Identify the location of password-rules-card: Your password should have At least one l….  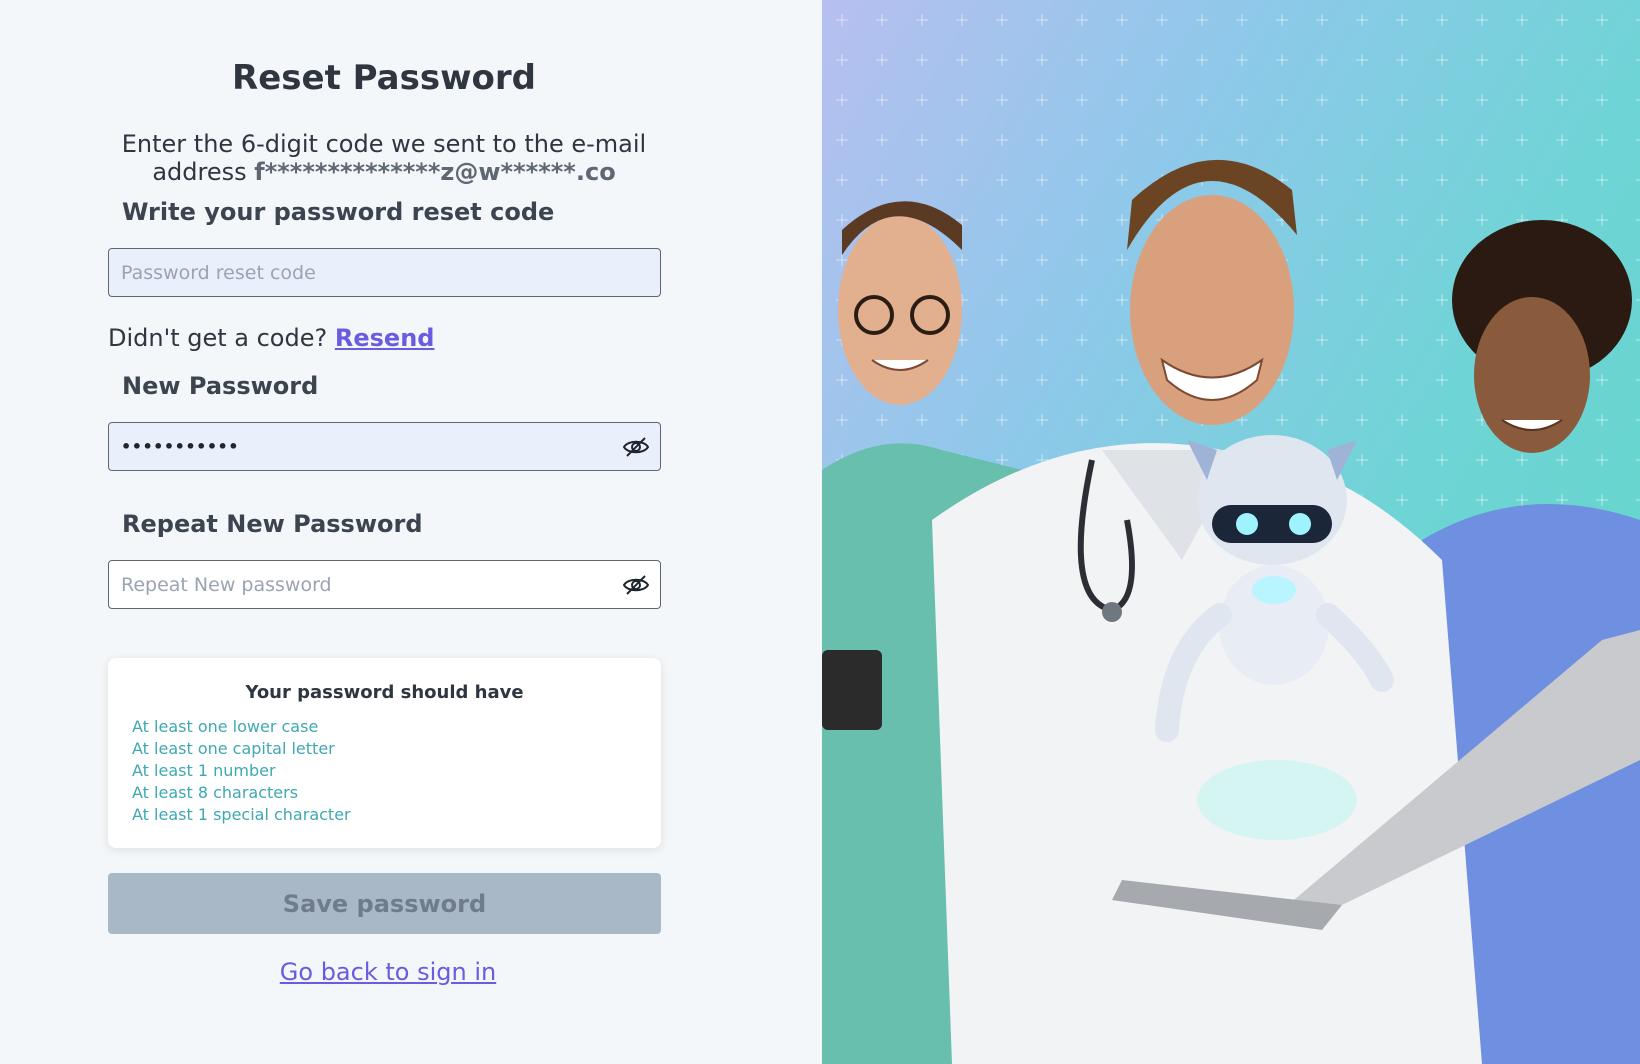
(384, 753).